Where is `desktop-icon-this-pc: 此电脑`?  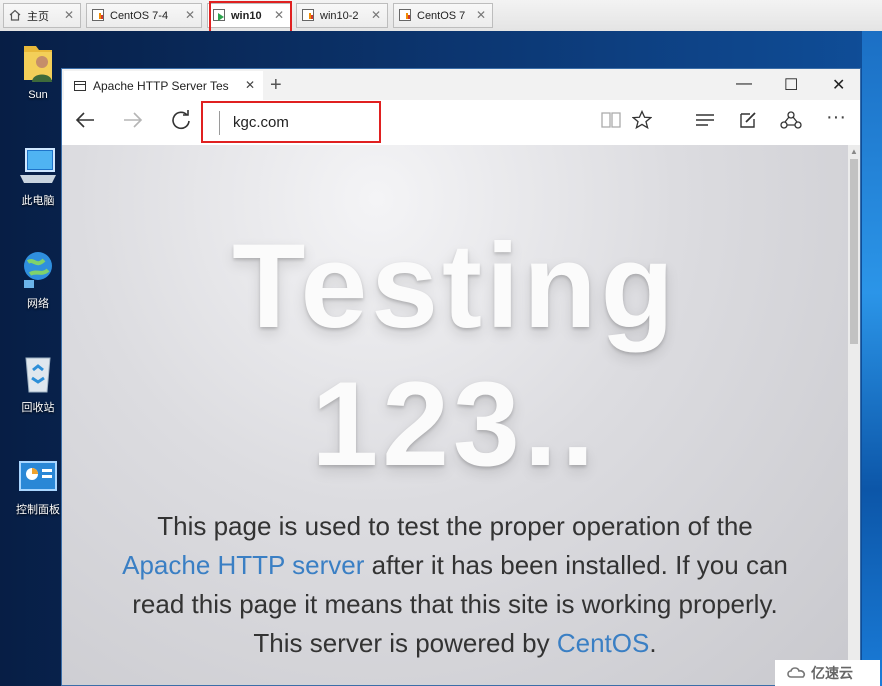
desktop-icon-this-pc: 此电脑 is located at coordinates (38, 176).